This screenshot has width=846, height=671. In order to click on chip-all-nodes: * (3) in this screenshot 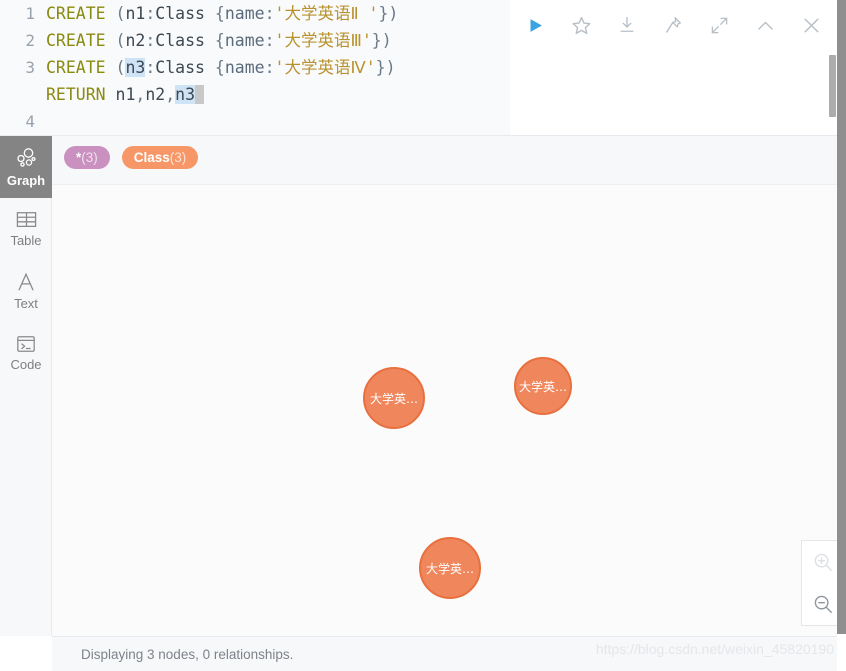, I will do `click(87, 157)`.